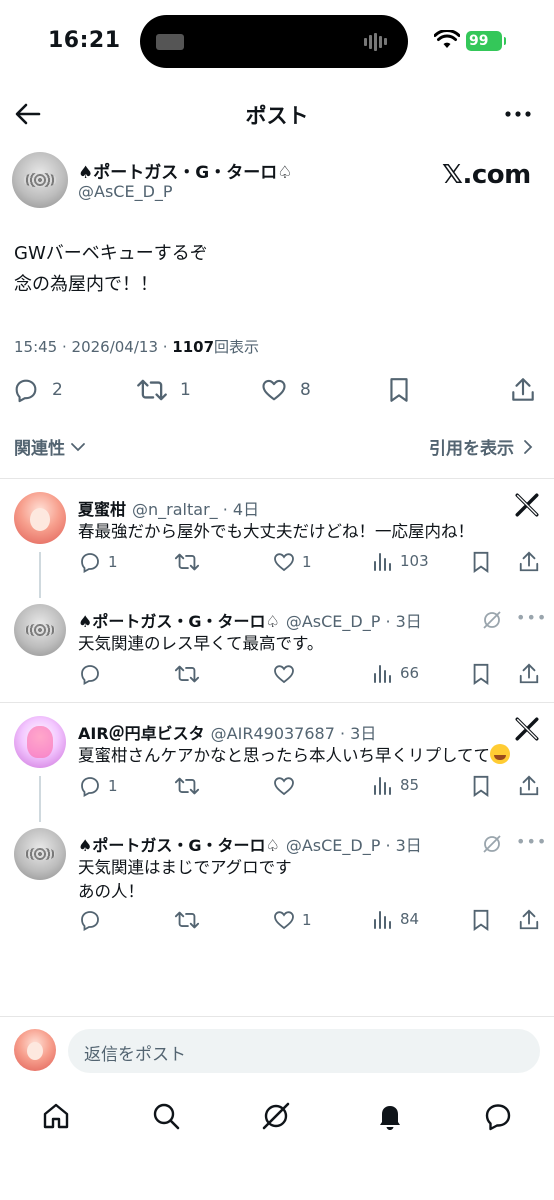  What do you see at coordinates (390, 1116) in the screenshot?
I see `notifications-icon` at bounding box center [390, 1116].